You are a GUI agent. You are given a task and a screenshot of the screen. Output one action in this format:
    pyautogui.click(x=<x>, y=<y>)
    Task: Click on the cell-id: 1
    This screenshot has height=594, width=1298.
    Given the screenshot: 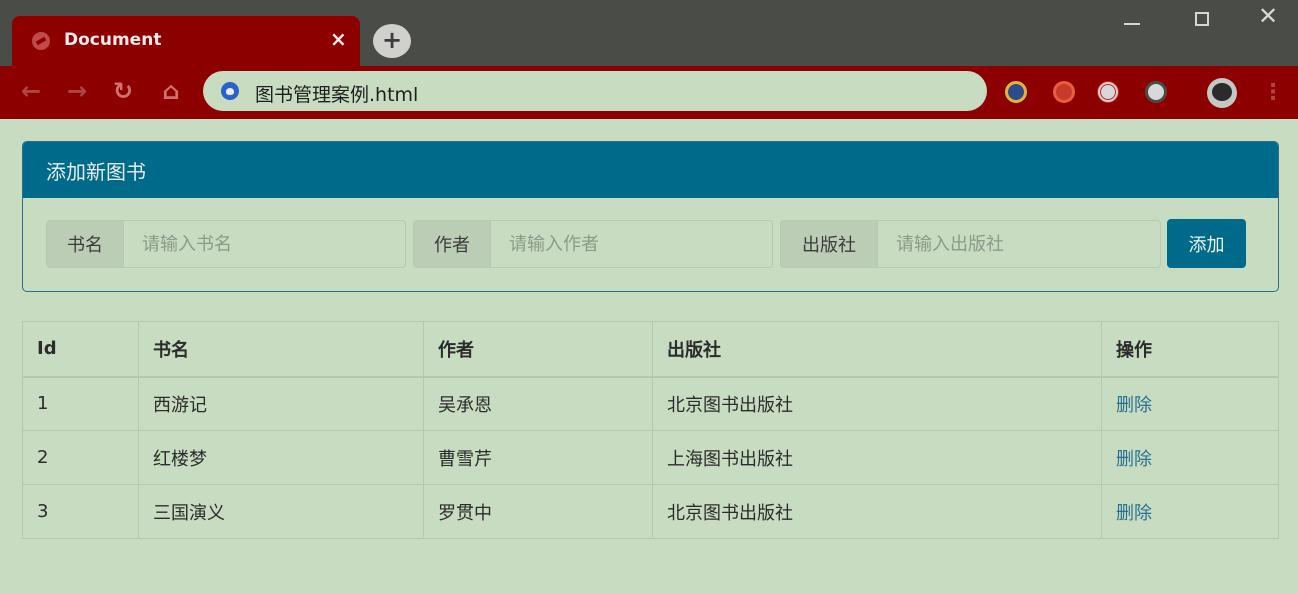 What is the action you would take?
    pyautogui.click(x=80, y=403)
    